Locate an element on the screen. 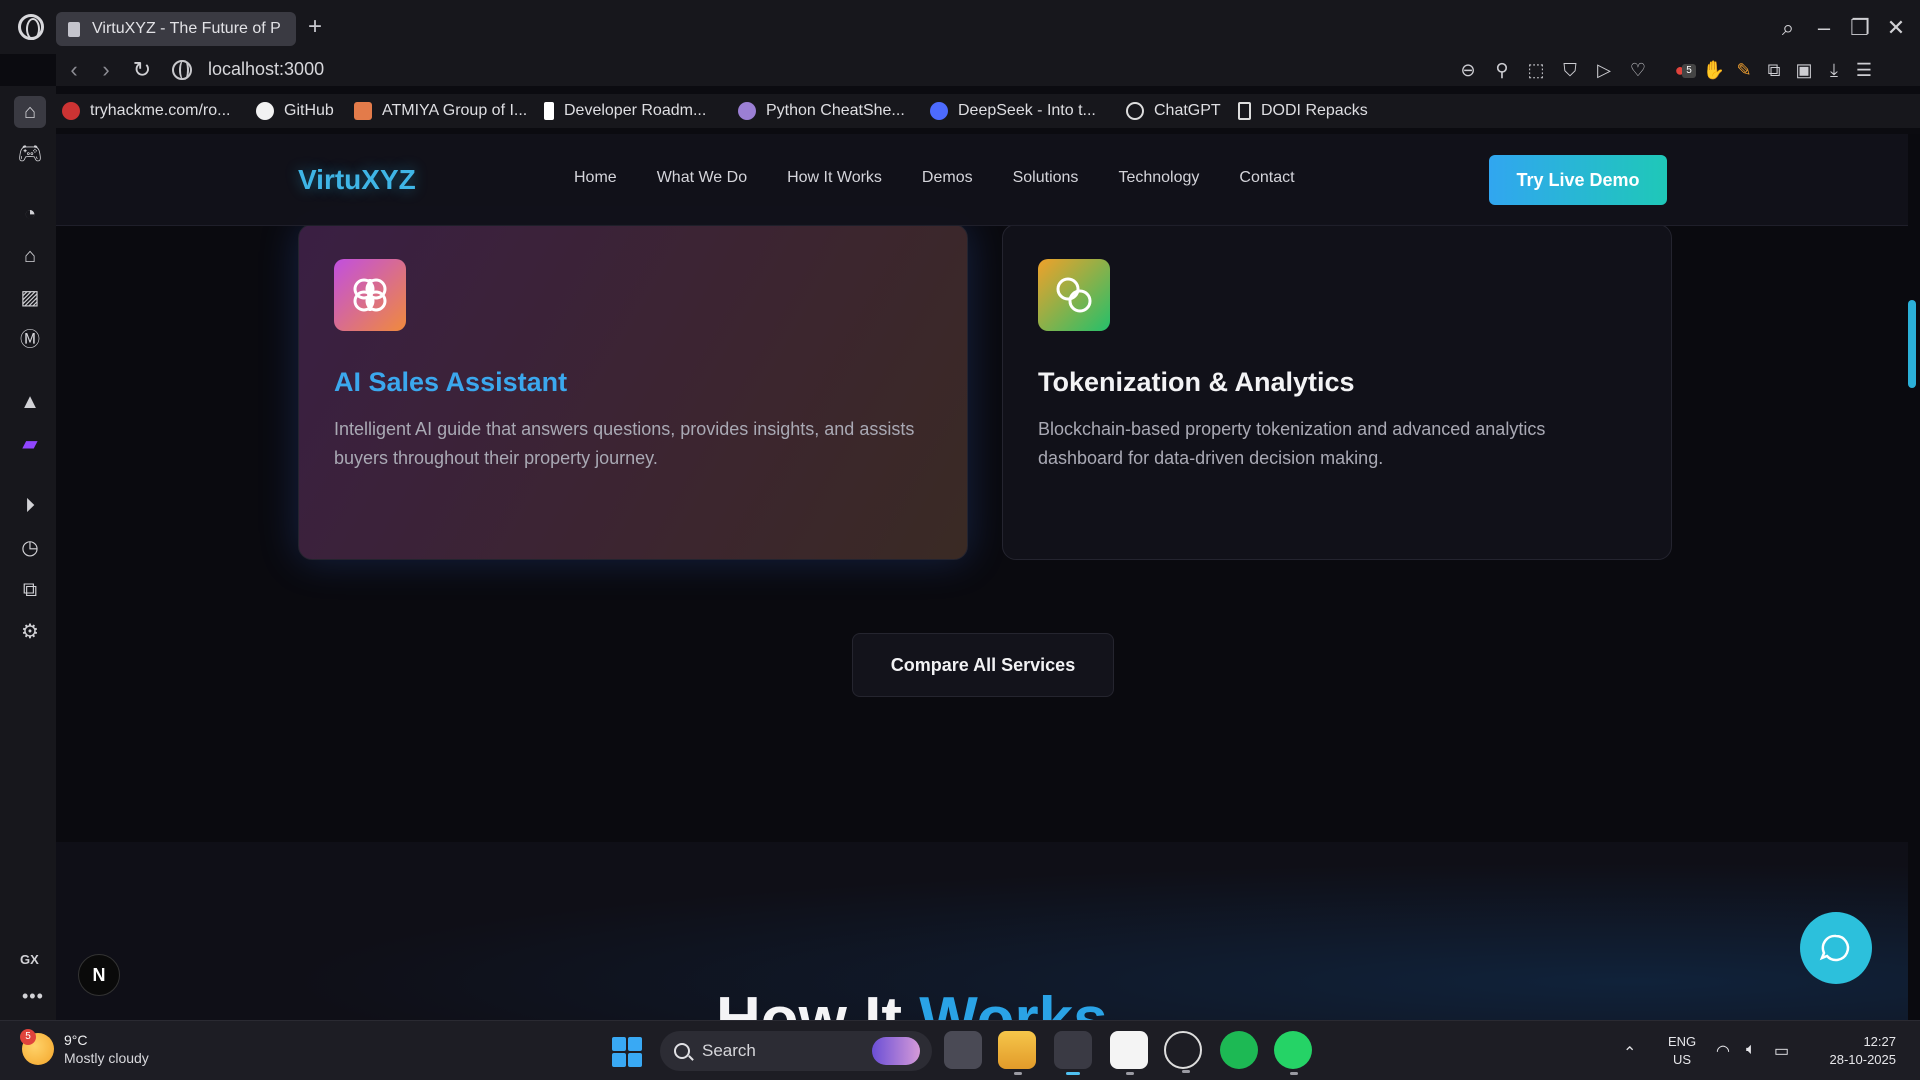 Image resolution: width=1920 pixels, height=1080 pixels. language-indicator: ENG US is located at coordinates (1682, 1051).